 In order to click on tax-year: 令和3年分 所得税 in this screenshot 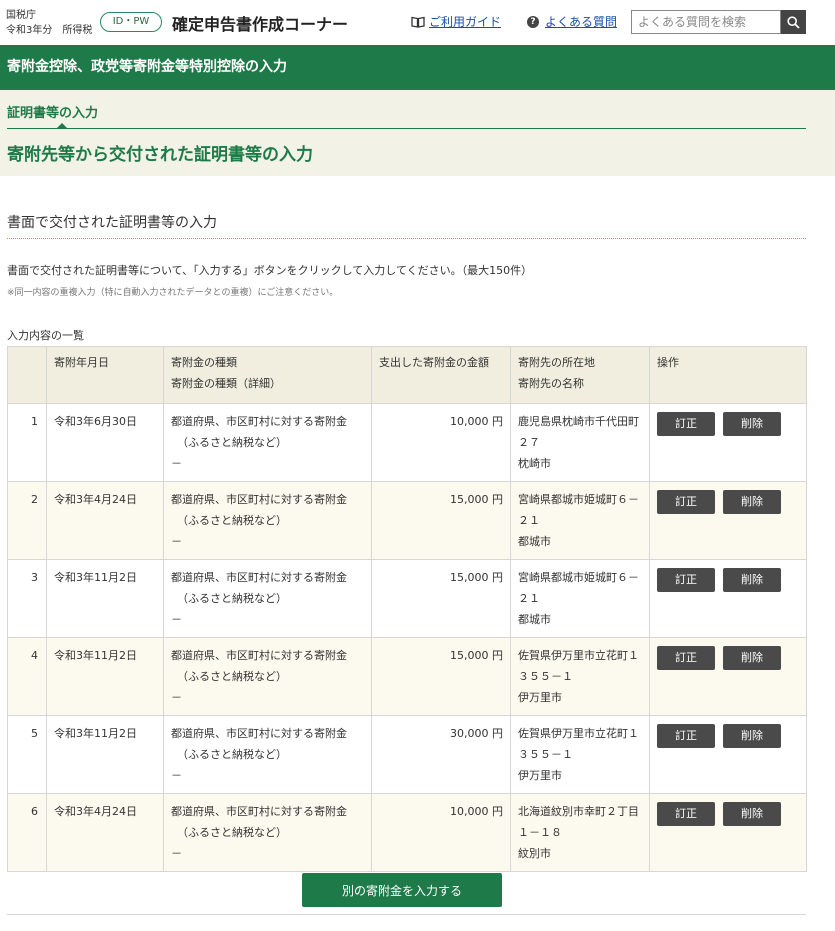, I will do `click(49, 30)`.